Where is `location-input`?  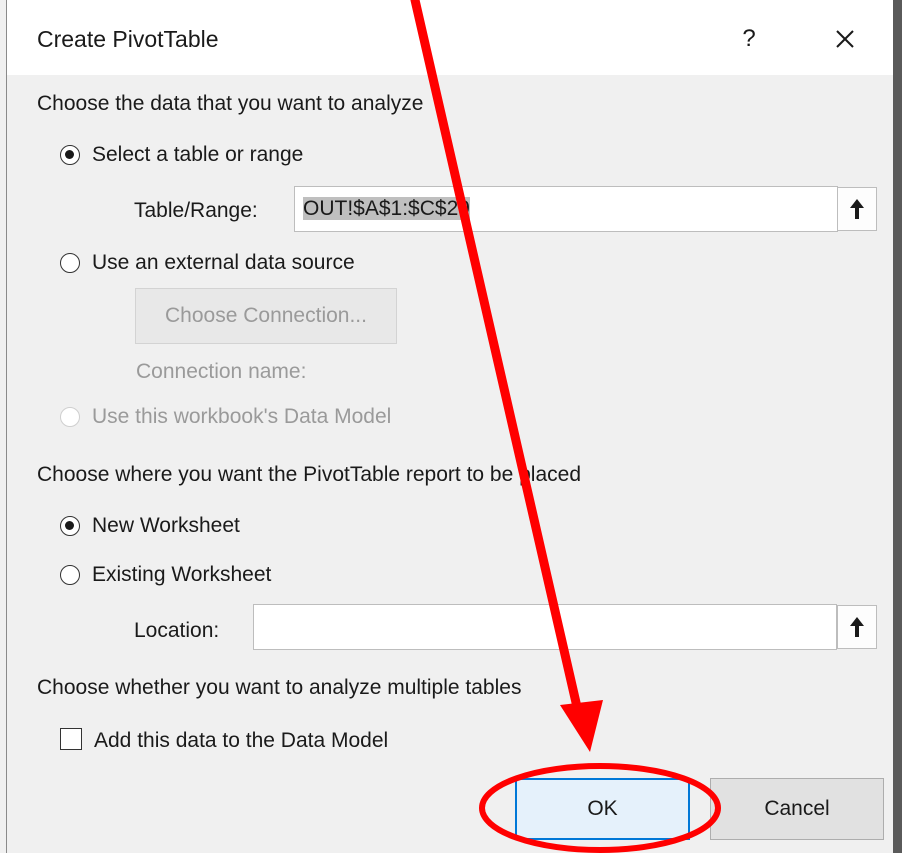
location-input is located at coordinates (545, 627).